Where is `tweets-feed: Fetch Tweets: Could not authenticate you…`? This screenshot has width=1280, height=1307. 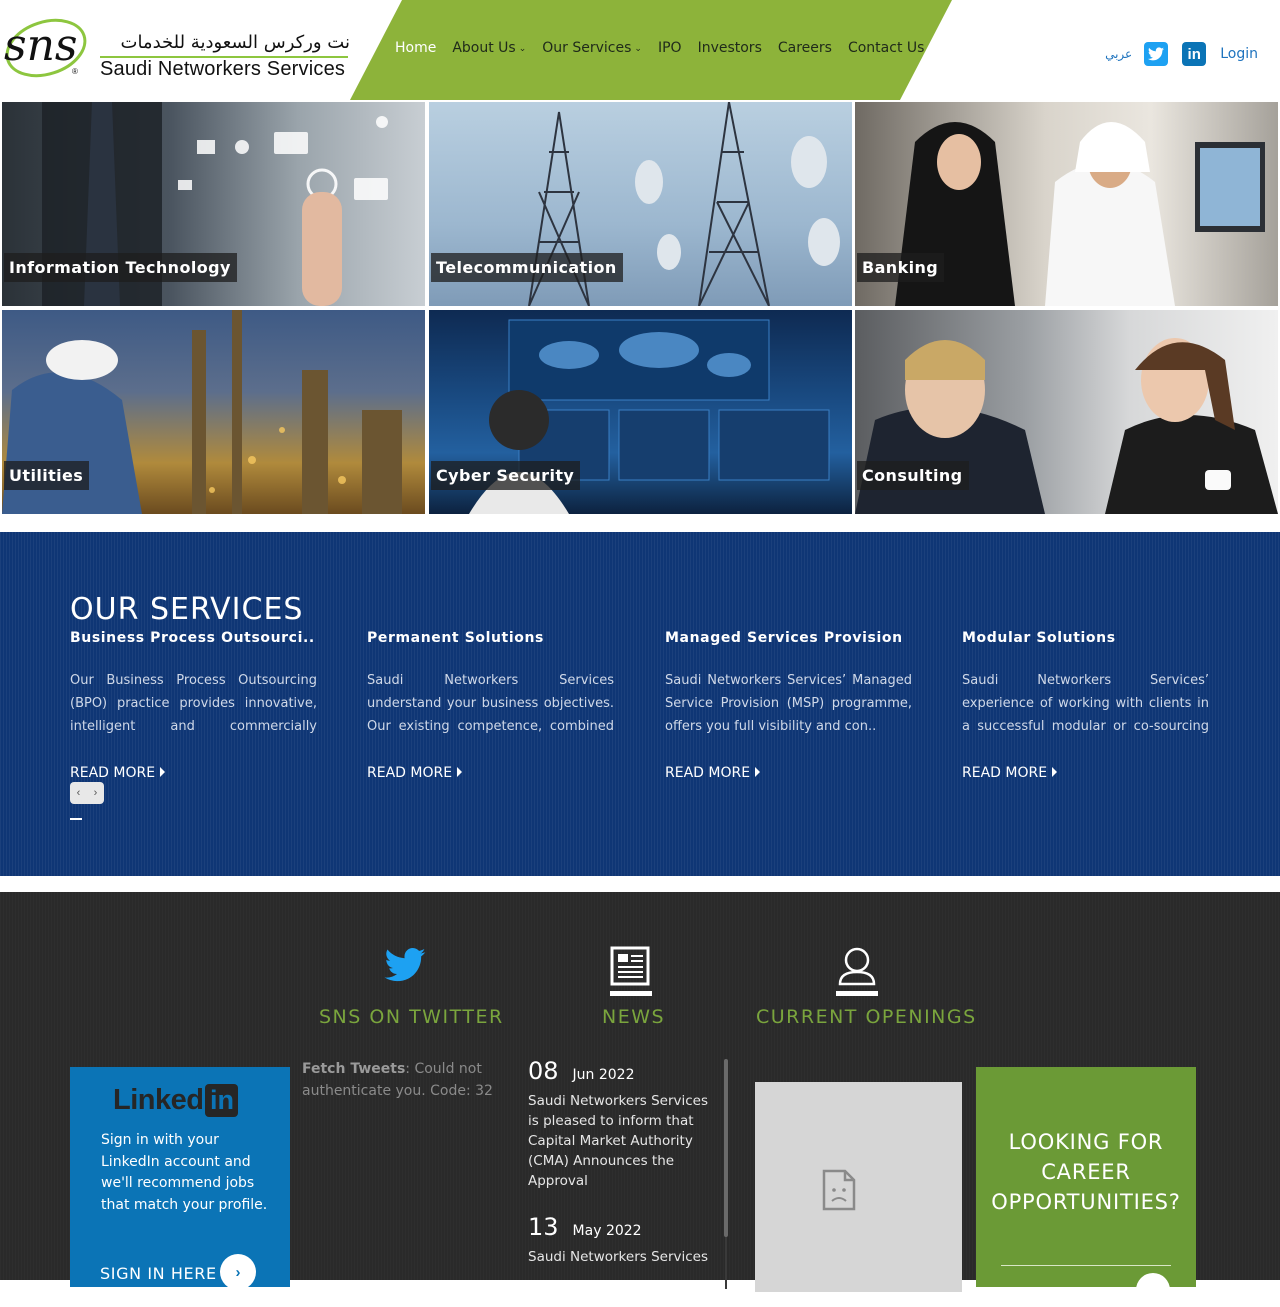
tweets-feed: Fetch Tweets: Could not authenticate you… is located at coordinates (402, 1080).